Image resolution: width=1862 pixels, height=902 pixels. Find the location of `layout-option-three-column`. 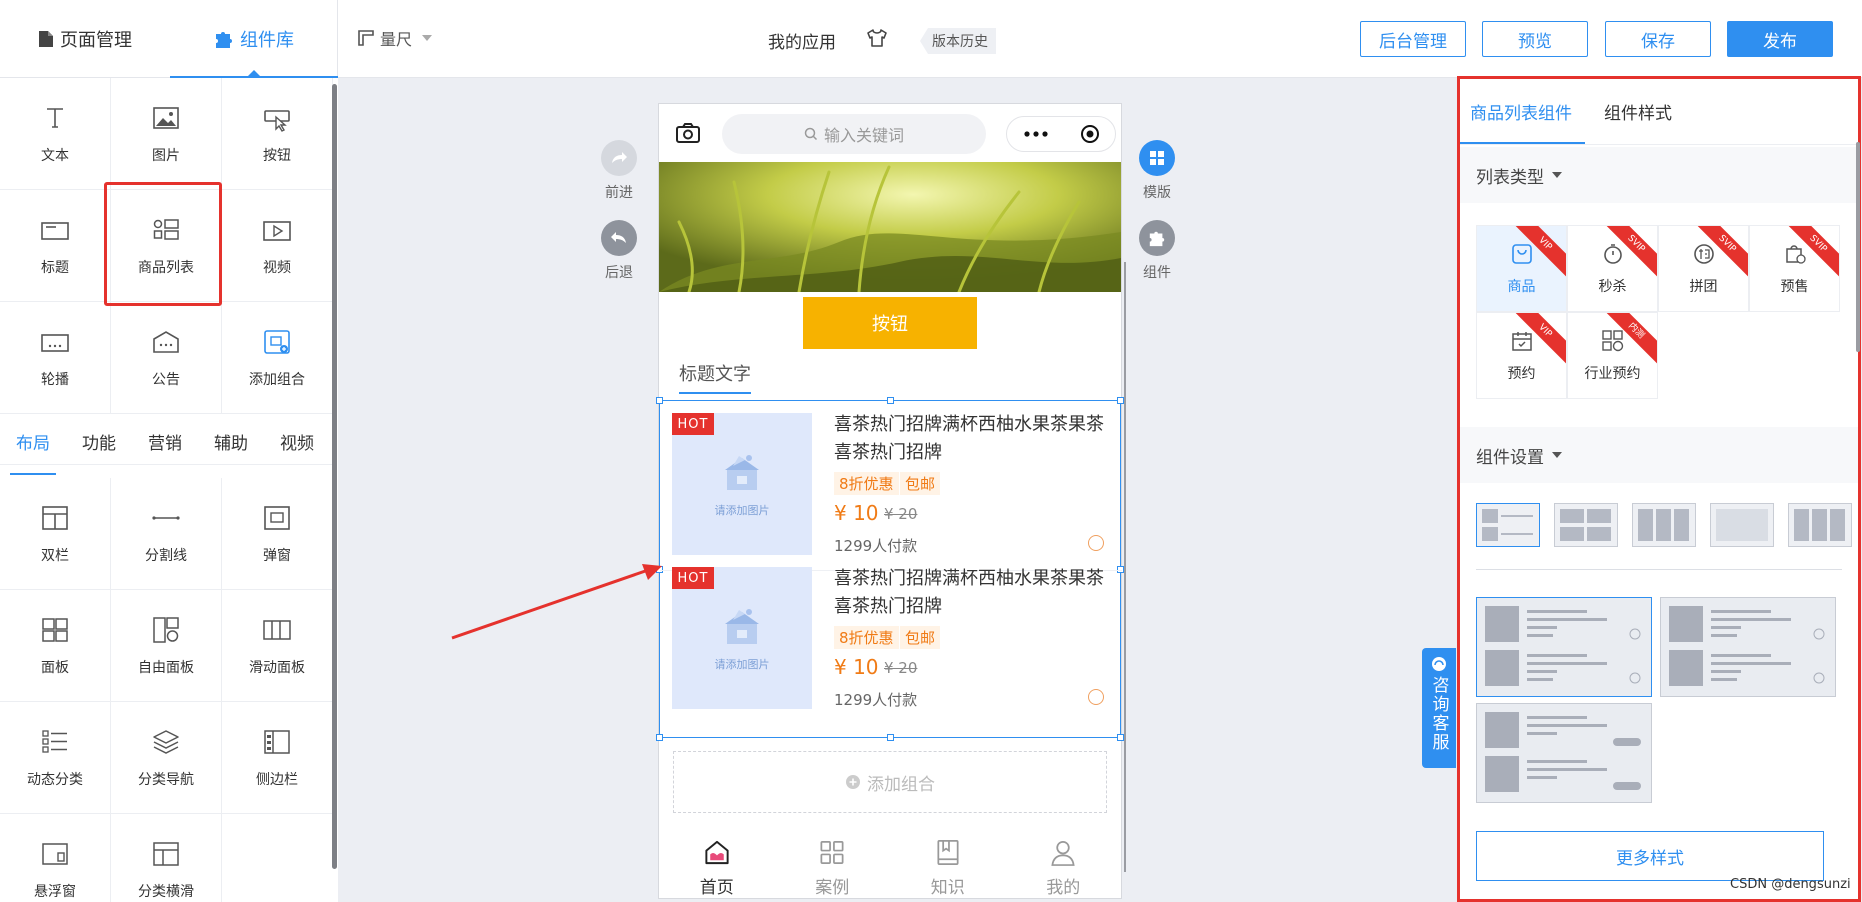

layout-option-three-column is located at coordinates (1664, 525).